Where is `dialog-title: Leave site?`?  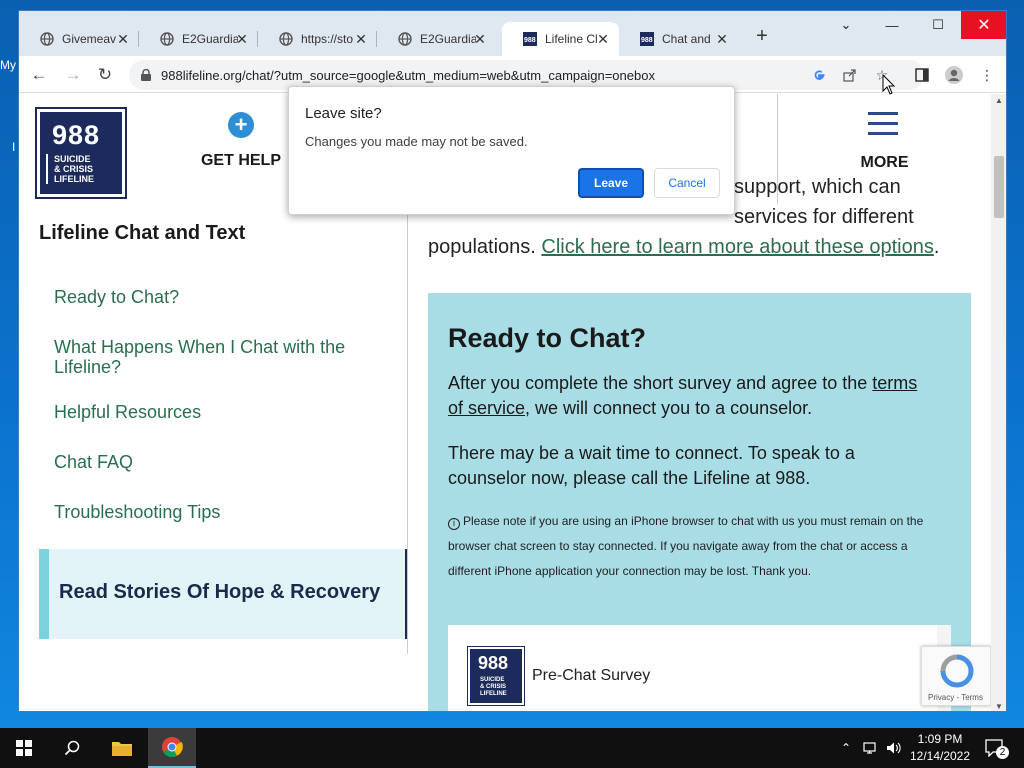 dialog-title: Leave site? is located at coordinates (343, 113).